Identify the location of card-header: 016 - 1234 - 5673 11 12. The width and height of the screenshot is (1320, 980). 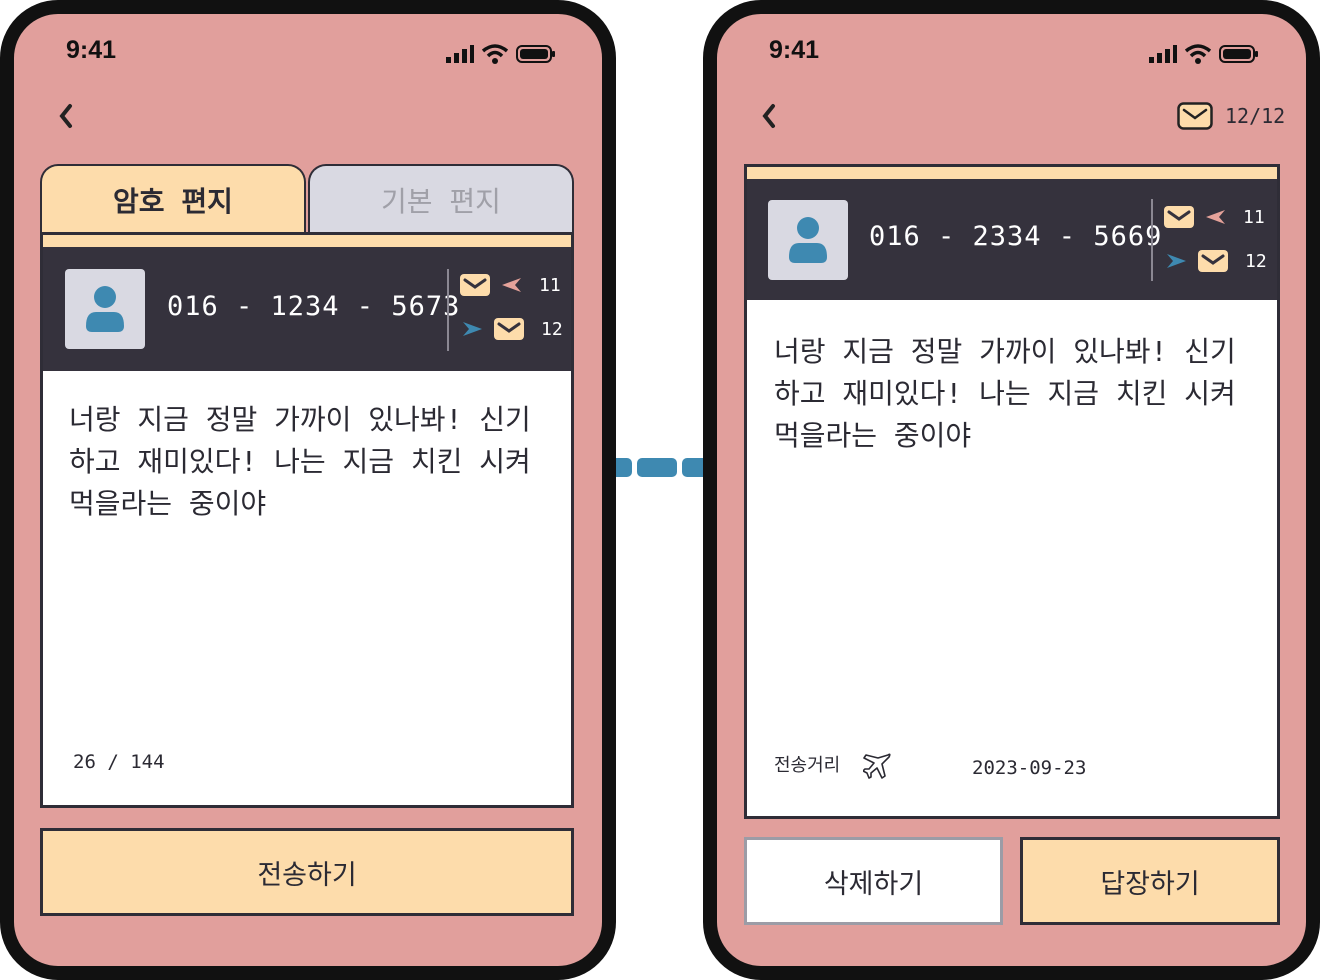
(307, 309).